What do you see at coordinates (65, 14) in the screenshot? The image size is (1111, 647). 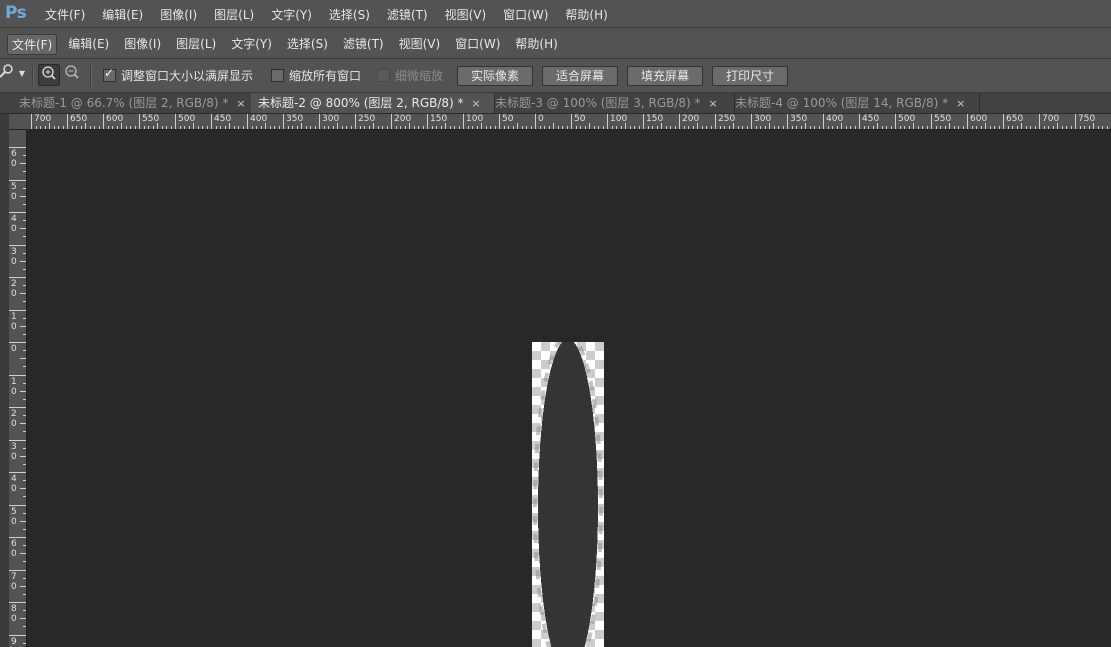 I see `top-menu-file: 文件(F)` at bounding box center [65, 14].